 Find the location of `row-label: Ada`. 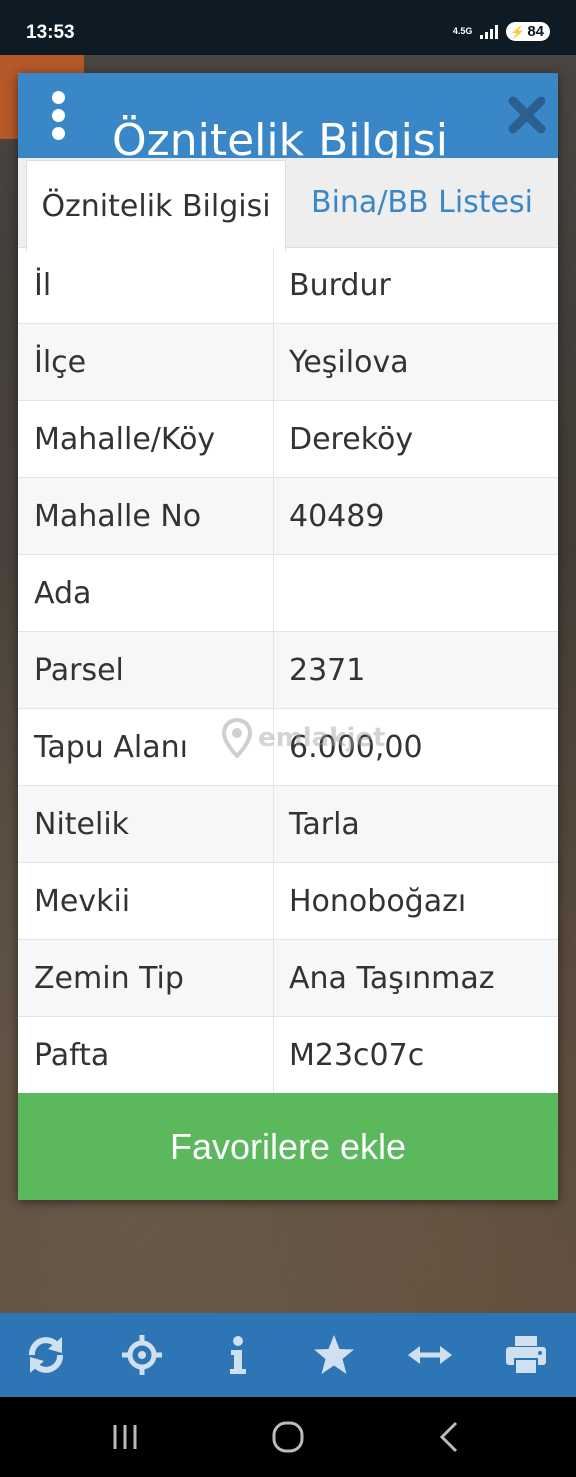

row-label: Ada is located at coordinates (146, 593).